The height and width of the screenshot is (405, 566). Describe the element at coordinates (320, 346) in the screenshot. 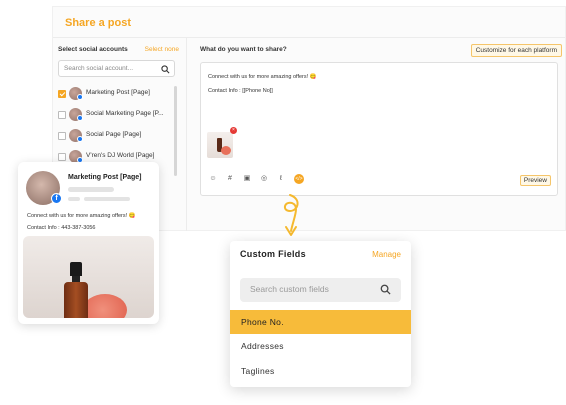

I see `custom-field-item: Addresses` at that location.